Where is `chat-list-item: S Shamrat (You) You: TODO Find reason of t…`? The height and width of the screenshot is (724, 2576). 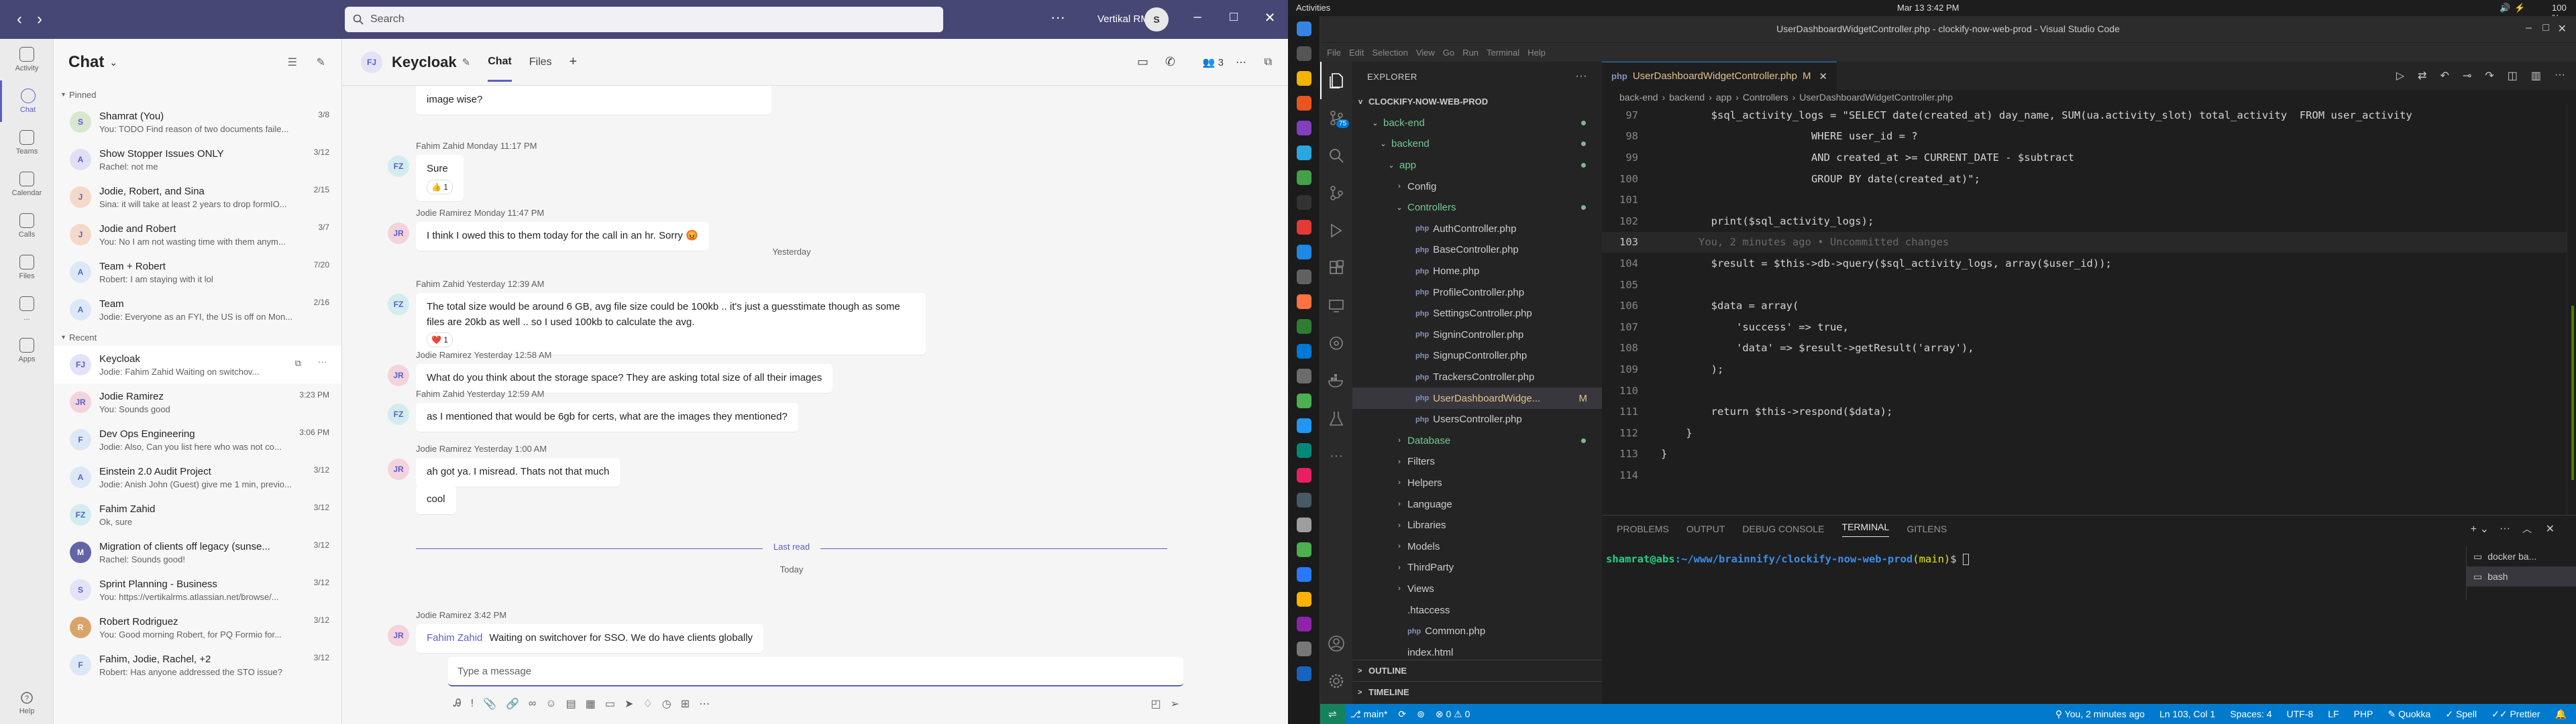 chat-list-item: S Shamrat (You) You: TODO Find reason of t… is located at coordinates (197, 122).